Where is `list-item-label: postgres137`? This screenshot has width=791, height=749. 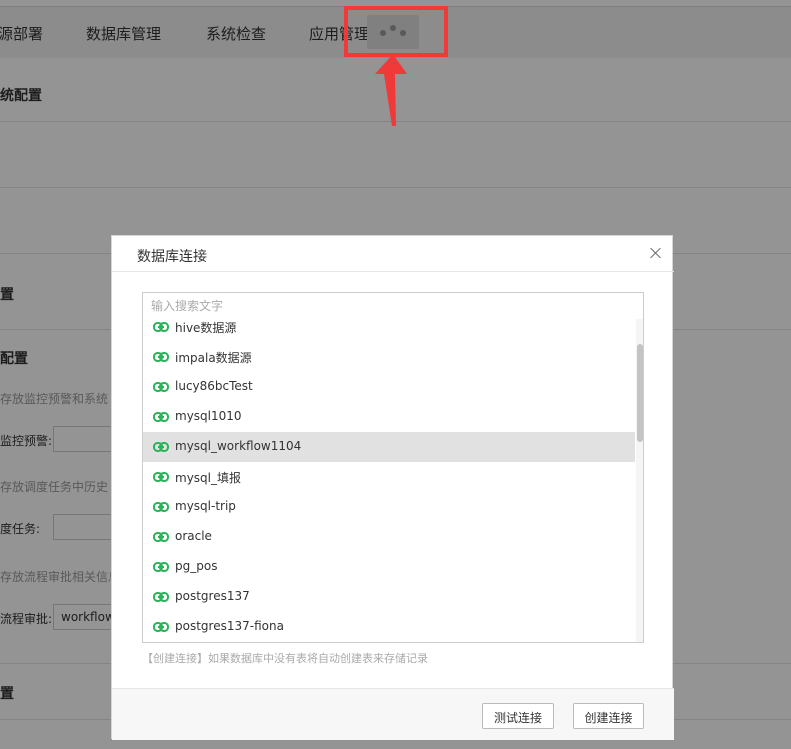 list-item-label: postgres137 is located at coordinates (212, 596).